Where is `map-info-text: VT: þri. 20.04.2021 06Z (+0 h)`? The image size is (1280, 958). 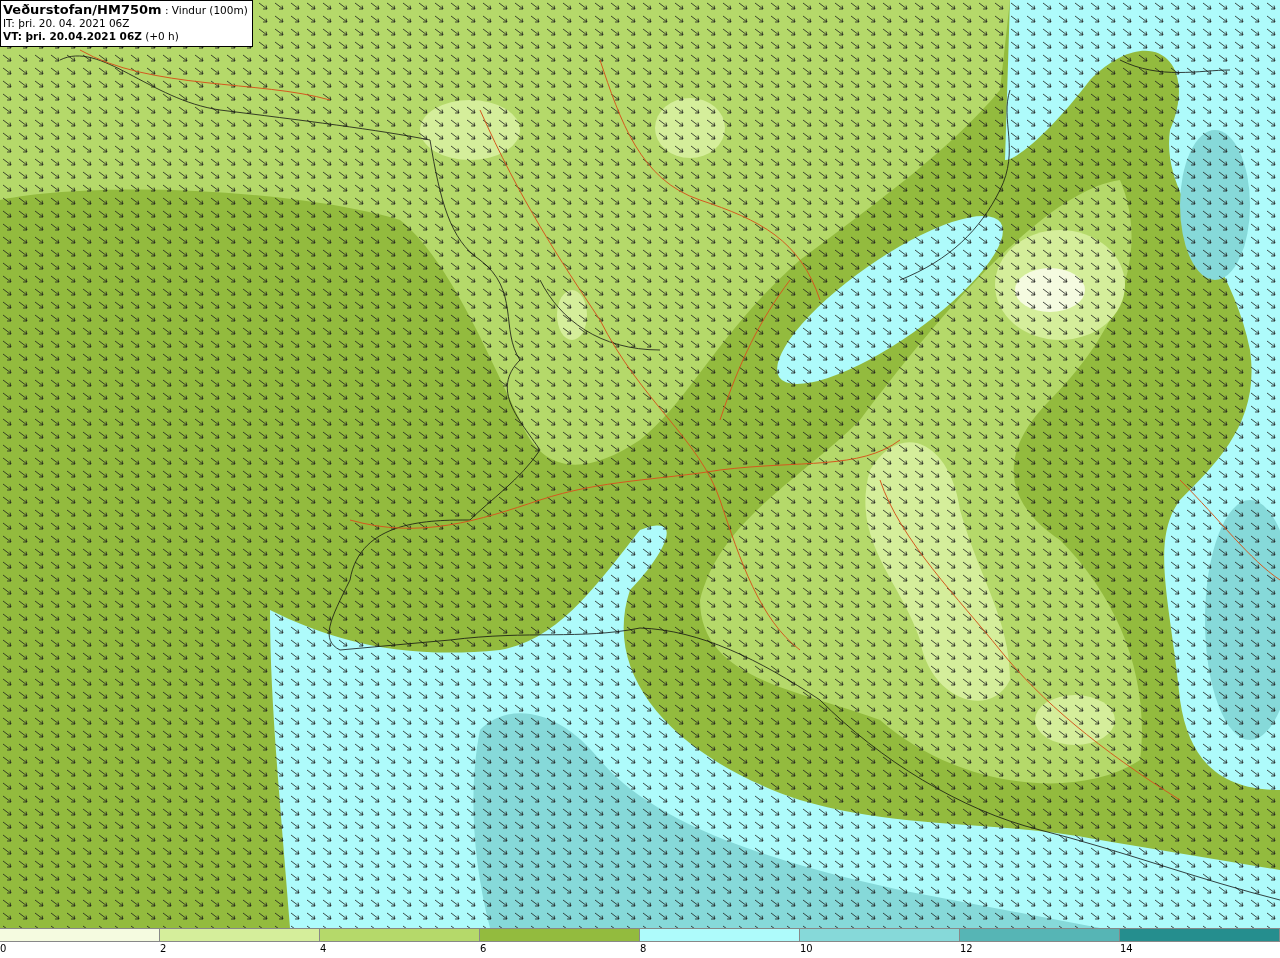
map-info-text: VT: þri. 20.04.2021 06Z (+0 h) is located at coordinates (91, 36).